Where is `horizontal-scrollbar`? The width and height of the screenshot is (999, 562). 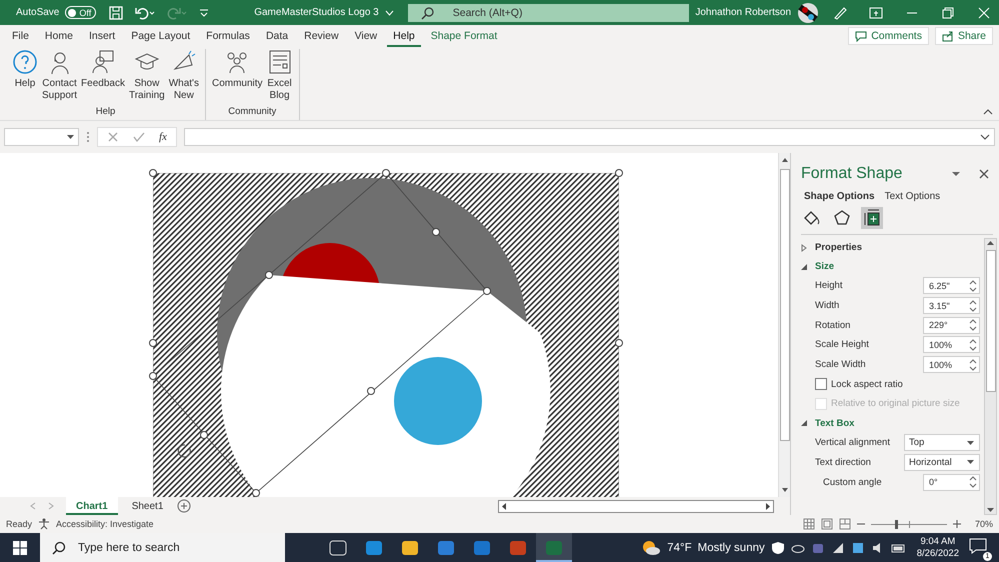
horizontal-scrollbar is located at coordinates (636, 506).